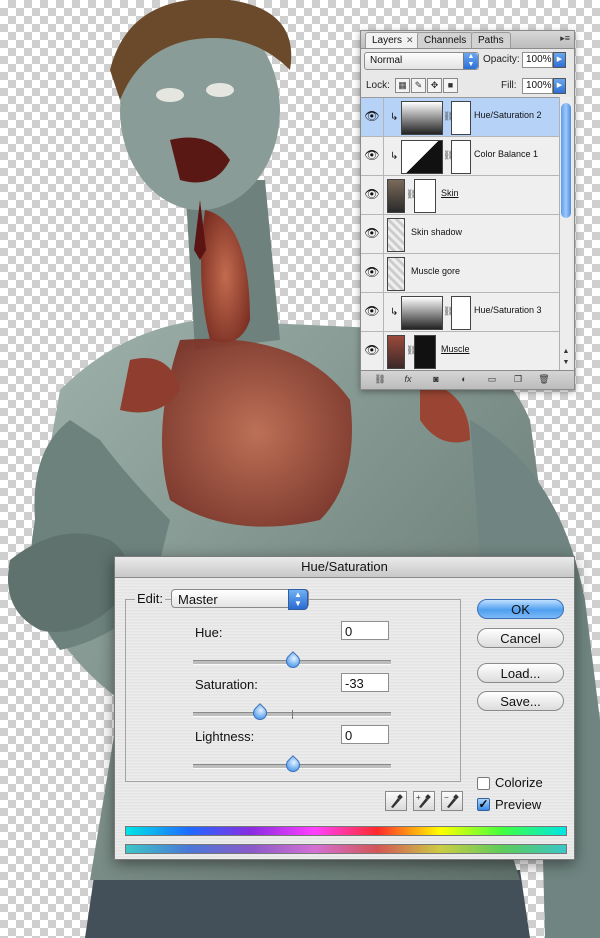 Image resolution: width=600 pixels, height=938 pixels. Describe the element at coordinates (387, 40) in the screenshot. I see `tab-layers-label: Layers` at that location.